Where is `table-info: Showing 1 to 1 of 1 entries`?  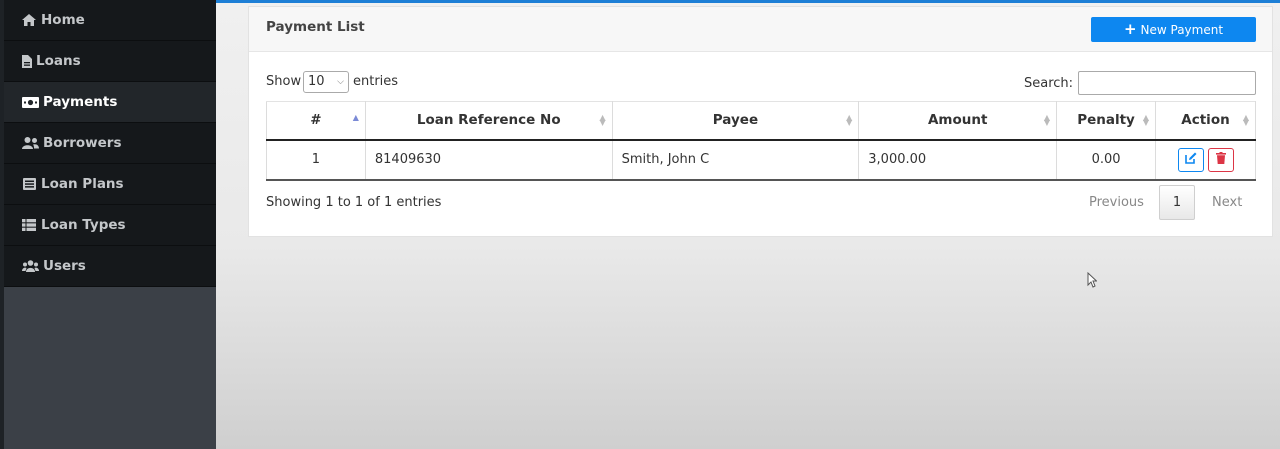 table-info: Showing 1 to 1 of 1 entries is located at coordinates (354, 202).